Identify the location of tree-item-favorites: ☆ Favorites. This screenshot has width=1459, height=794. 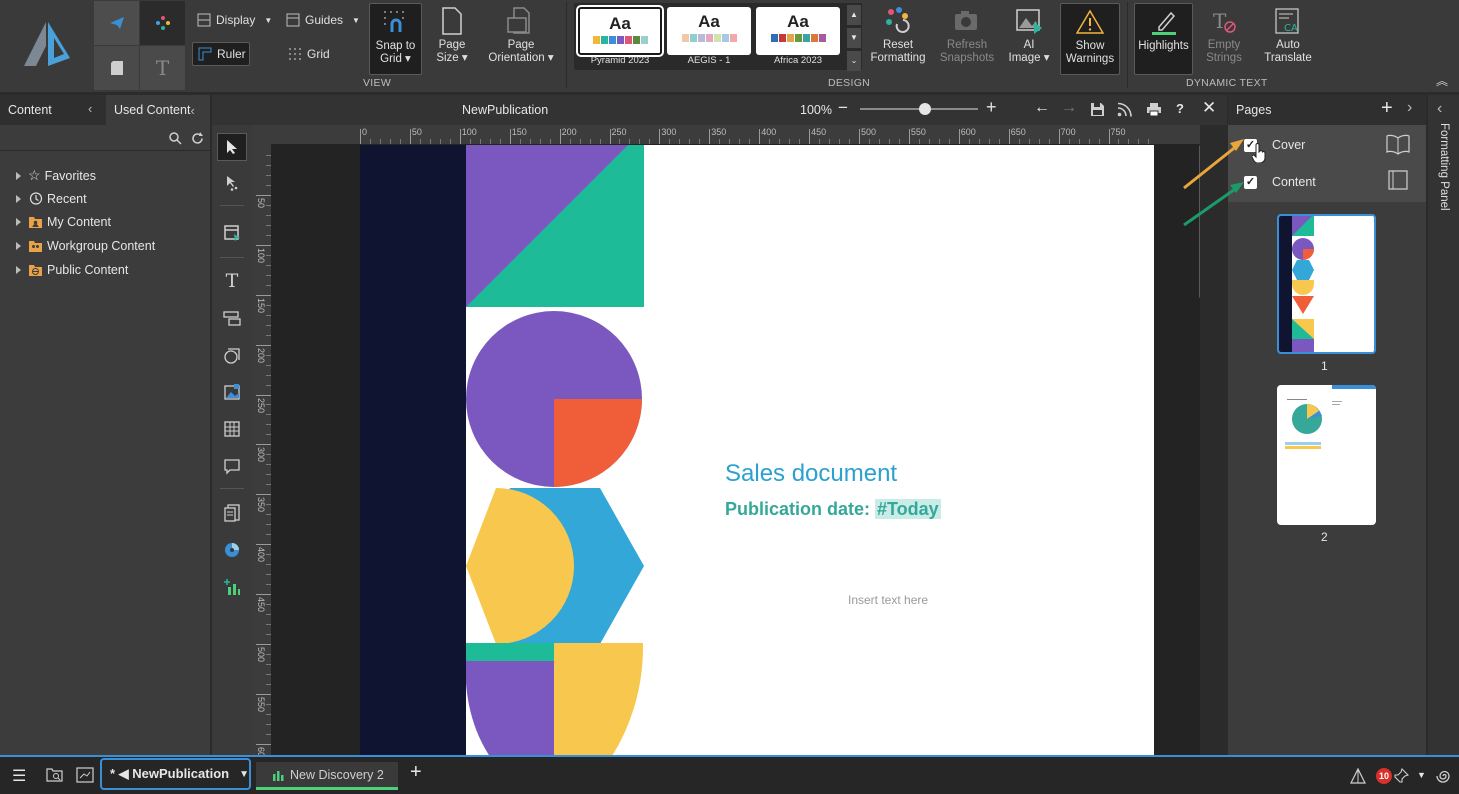
(56, 175).